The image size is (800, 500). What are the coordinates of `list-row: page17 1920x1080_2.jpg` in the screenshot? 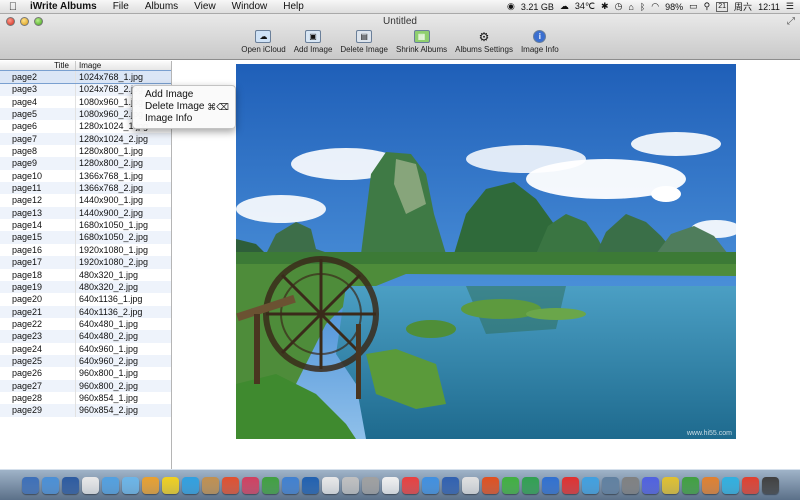 It's located at (85, 262).